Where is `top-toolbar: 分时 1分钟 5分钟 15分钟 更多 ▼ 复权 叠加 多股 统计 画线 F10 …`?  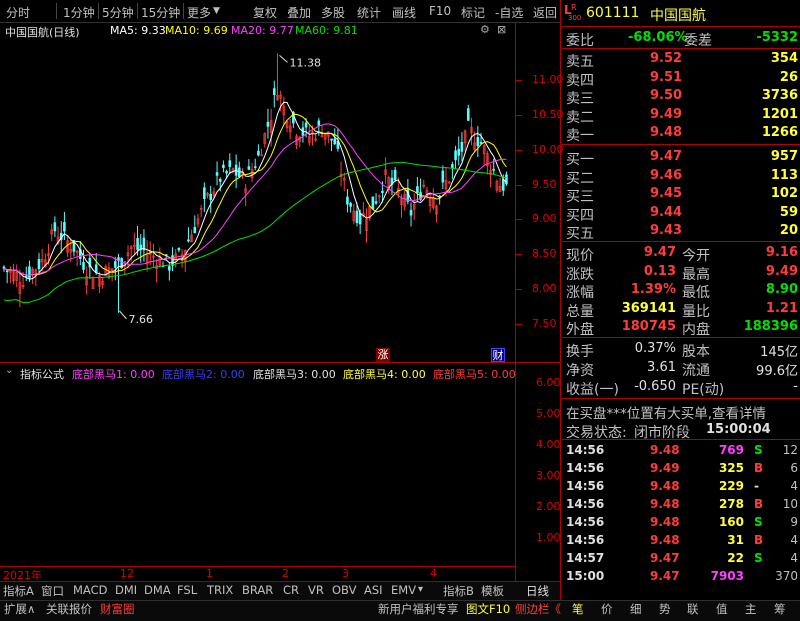 top-toolbar: 分时 1分钟 5分钟 15分钟 更多 ▼ 复权 叠加 多股 统计 画线 F10 … is located at coordinates (280, 11).